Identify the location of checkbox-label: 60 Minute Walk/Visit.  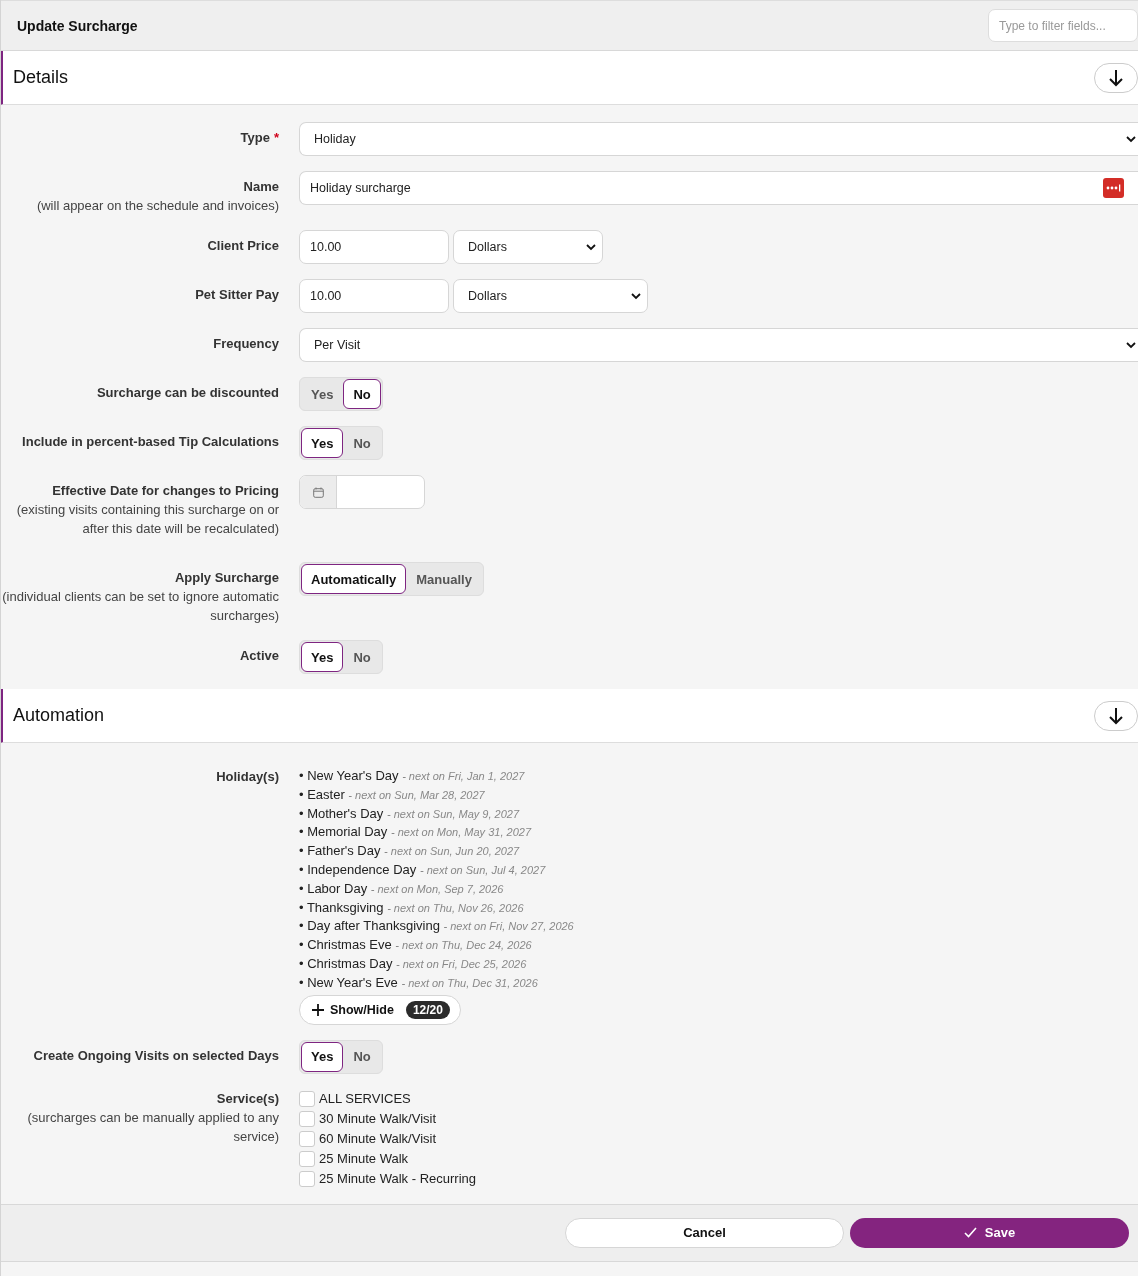
(378, 1139).